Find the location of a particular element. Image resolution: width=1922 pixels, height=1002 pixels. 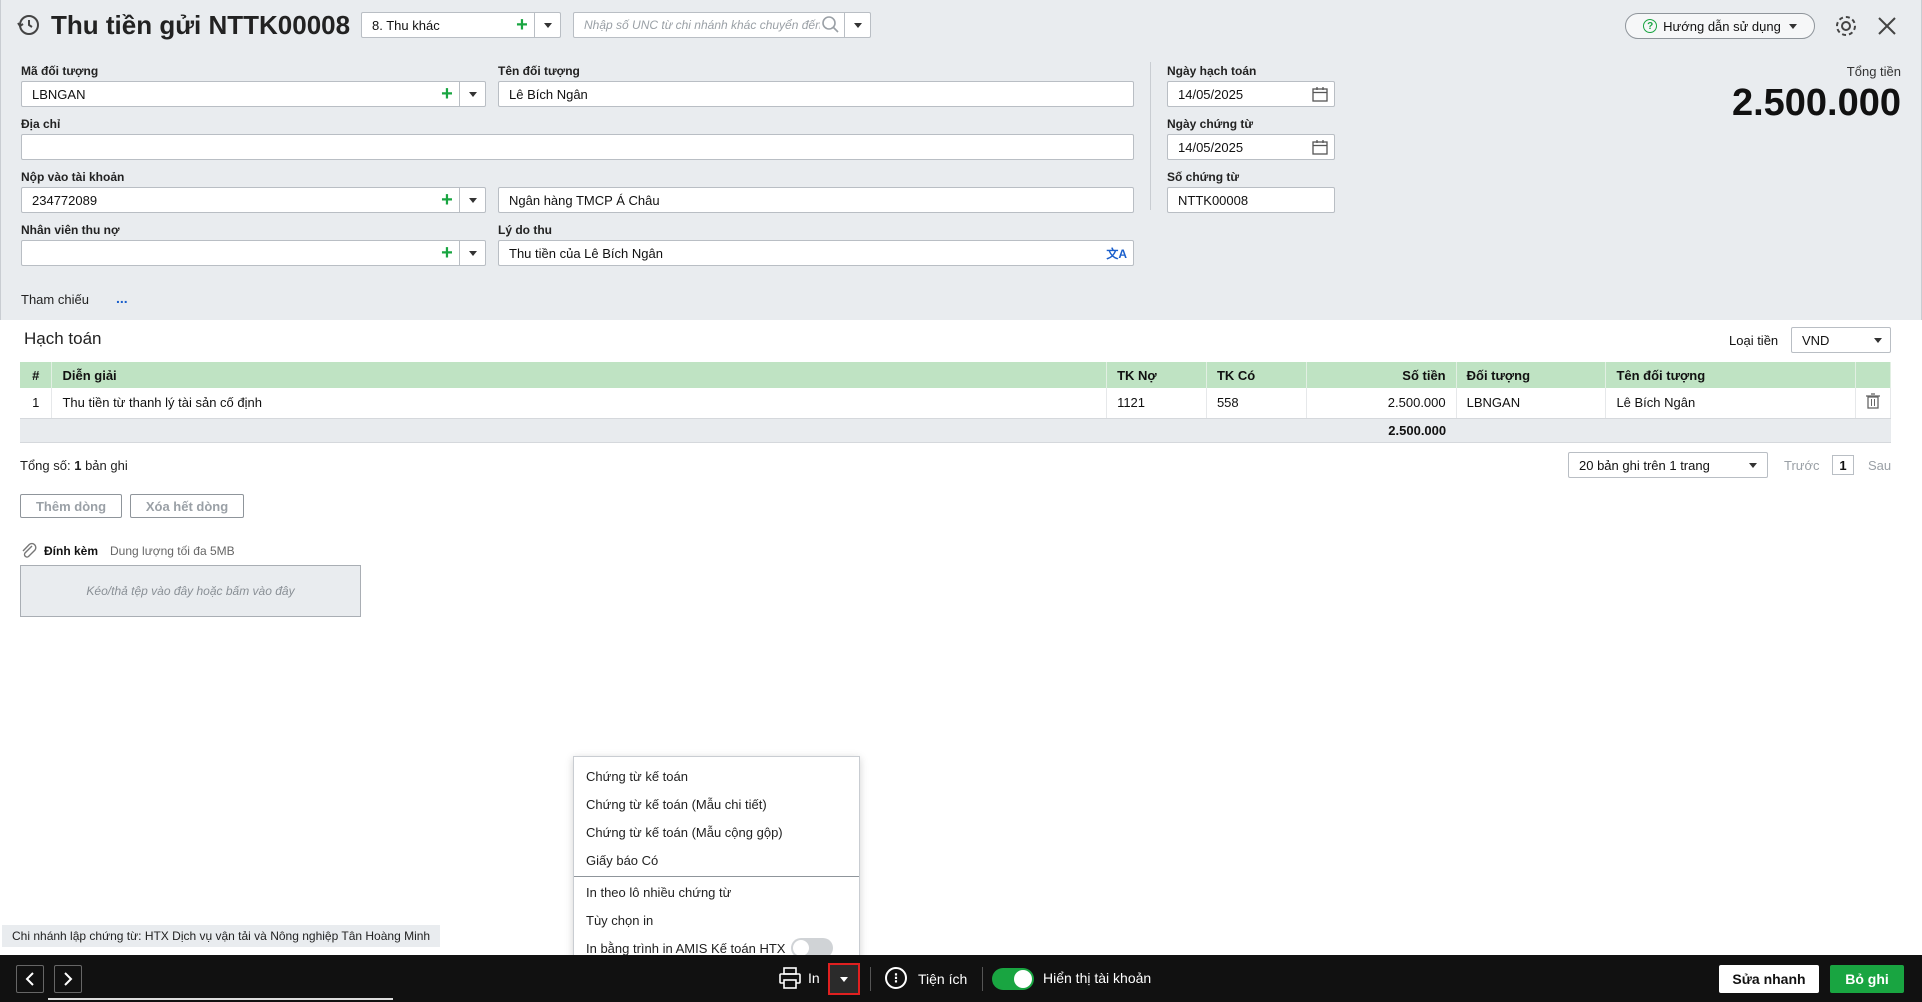

employee-select: + is located at coordinates (253, 253).